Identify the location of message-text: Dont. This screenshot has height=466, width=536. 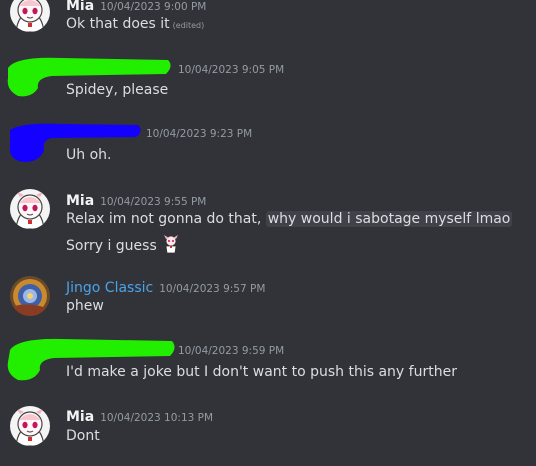
(83, 436).